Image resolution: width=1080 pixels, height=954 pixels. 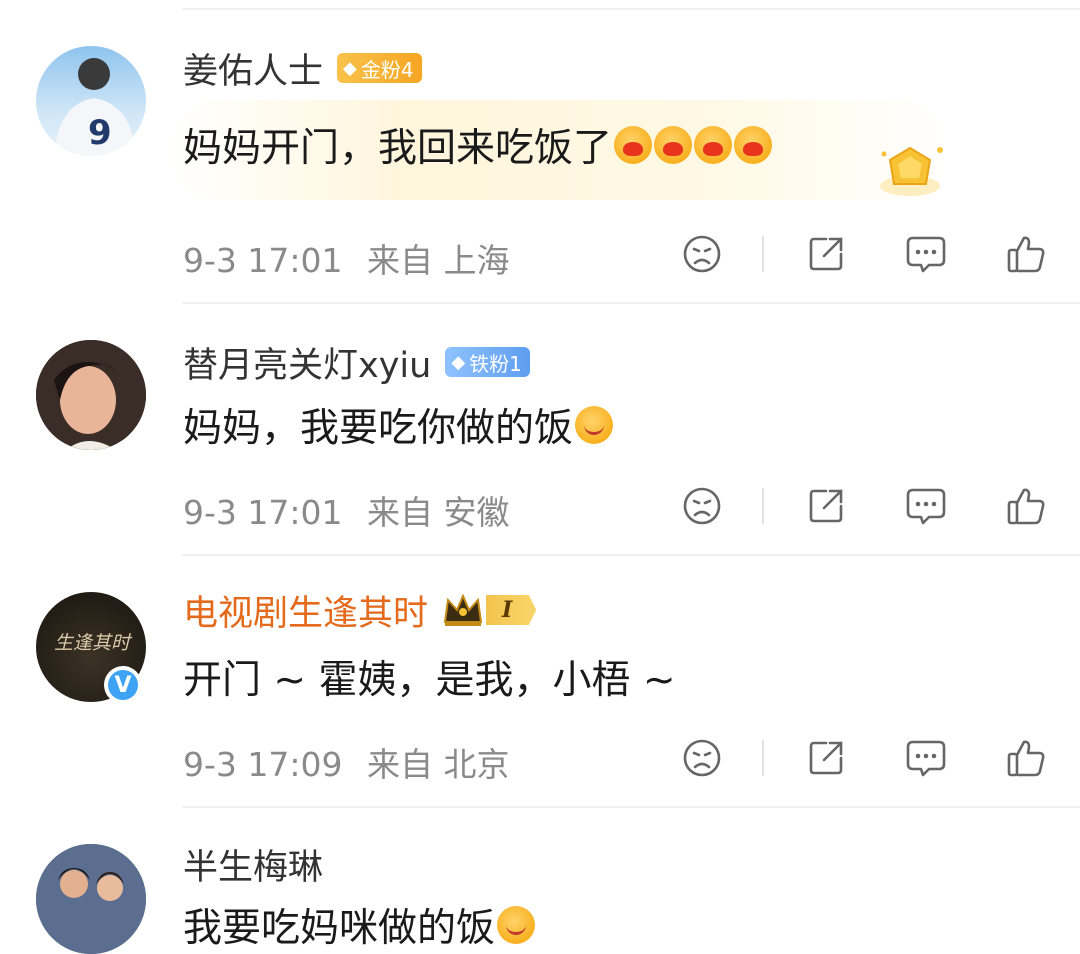 I want to click on avatar, so click(x=91, y=899).